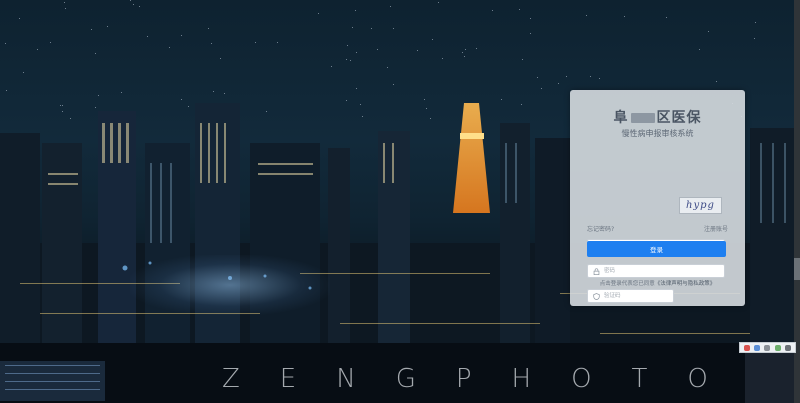 The width and height of the screenshot is (800, 403). I want to click on password-field, so click(656, 271).